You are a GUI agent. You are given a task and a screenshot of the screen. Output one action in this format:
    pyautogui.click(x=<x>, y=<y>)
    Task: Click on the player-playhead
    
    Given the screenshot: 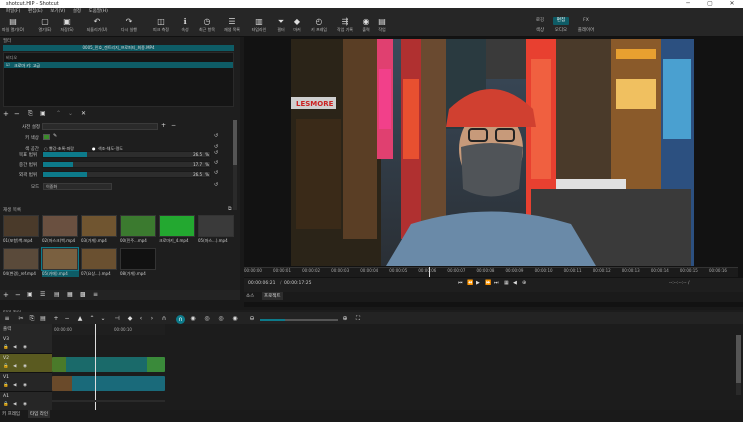 What is the action you would take?
    pyautogui.click(x=429, y=272)
    